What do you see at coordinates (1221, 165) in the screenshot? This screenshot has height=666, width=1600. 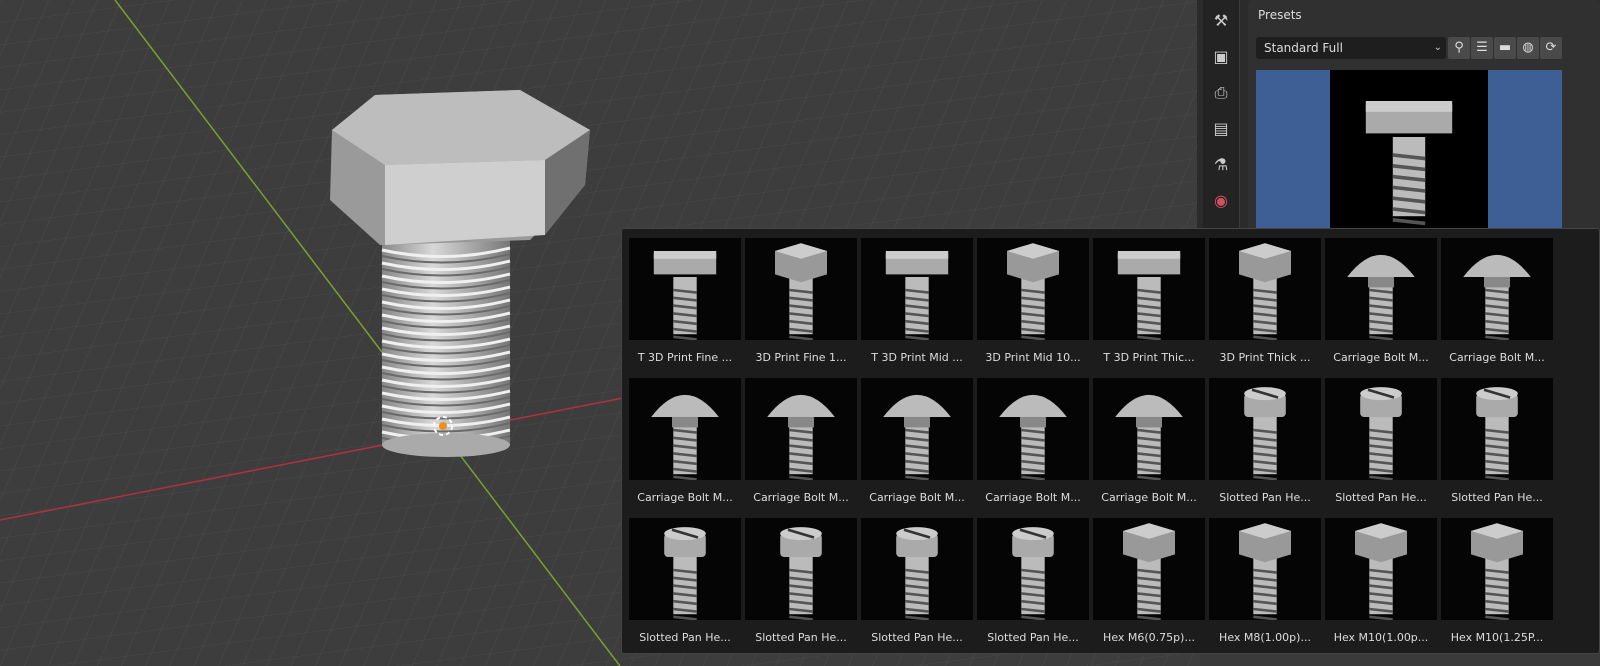 I see `scene-icon: ⚗` at bounding box center [1221, 165].